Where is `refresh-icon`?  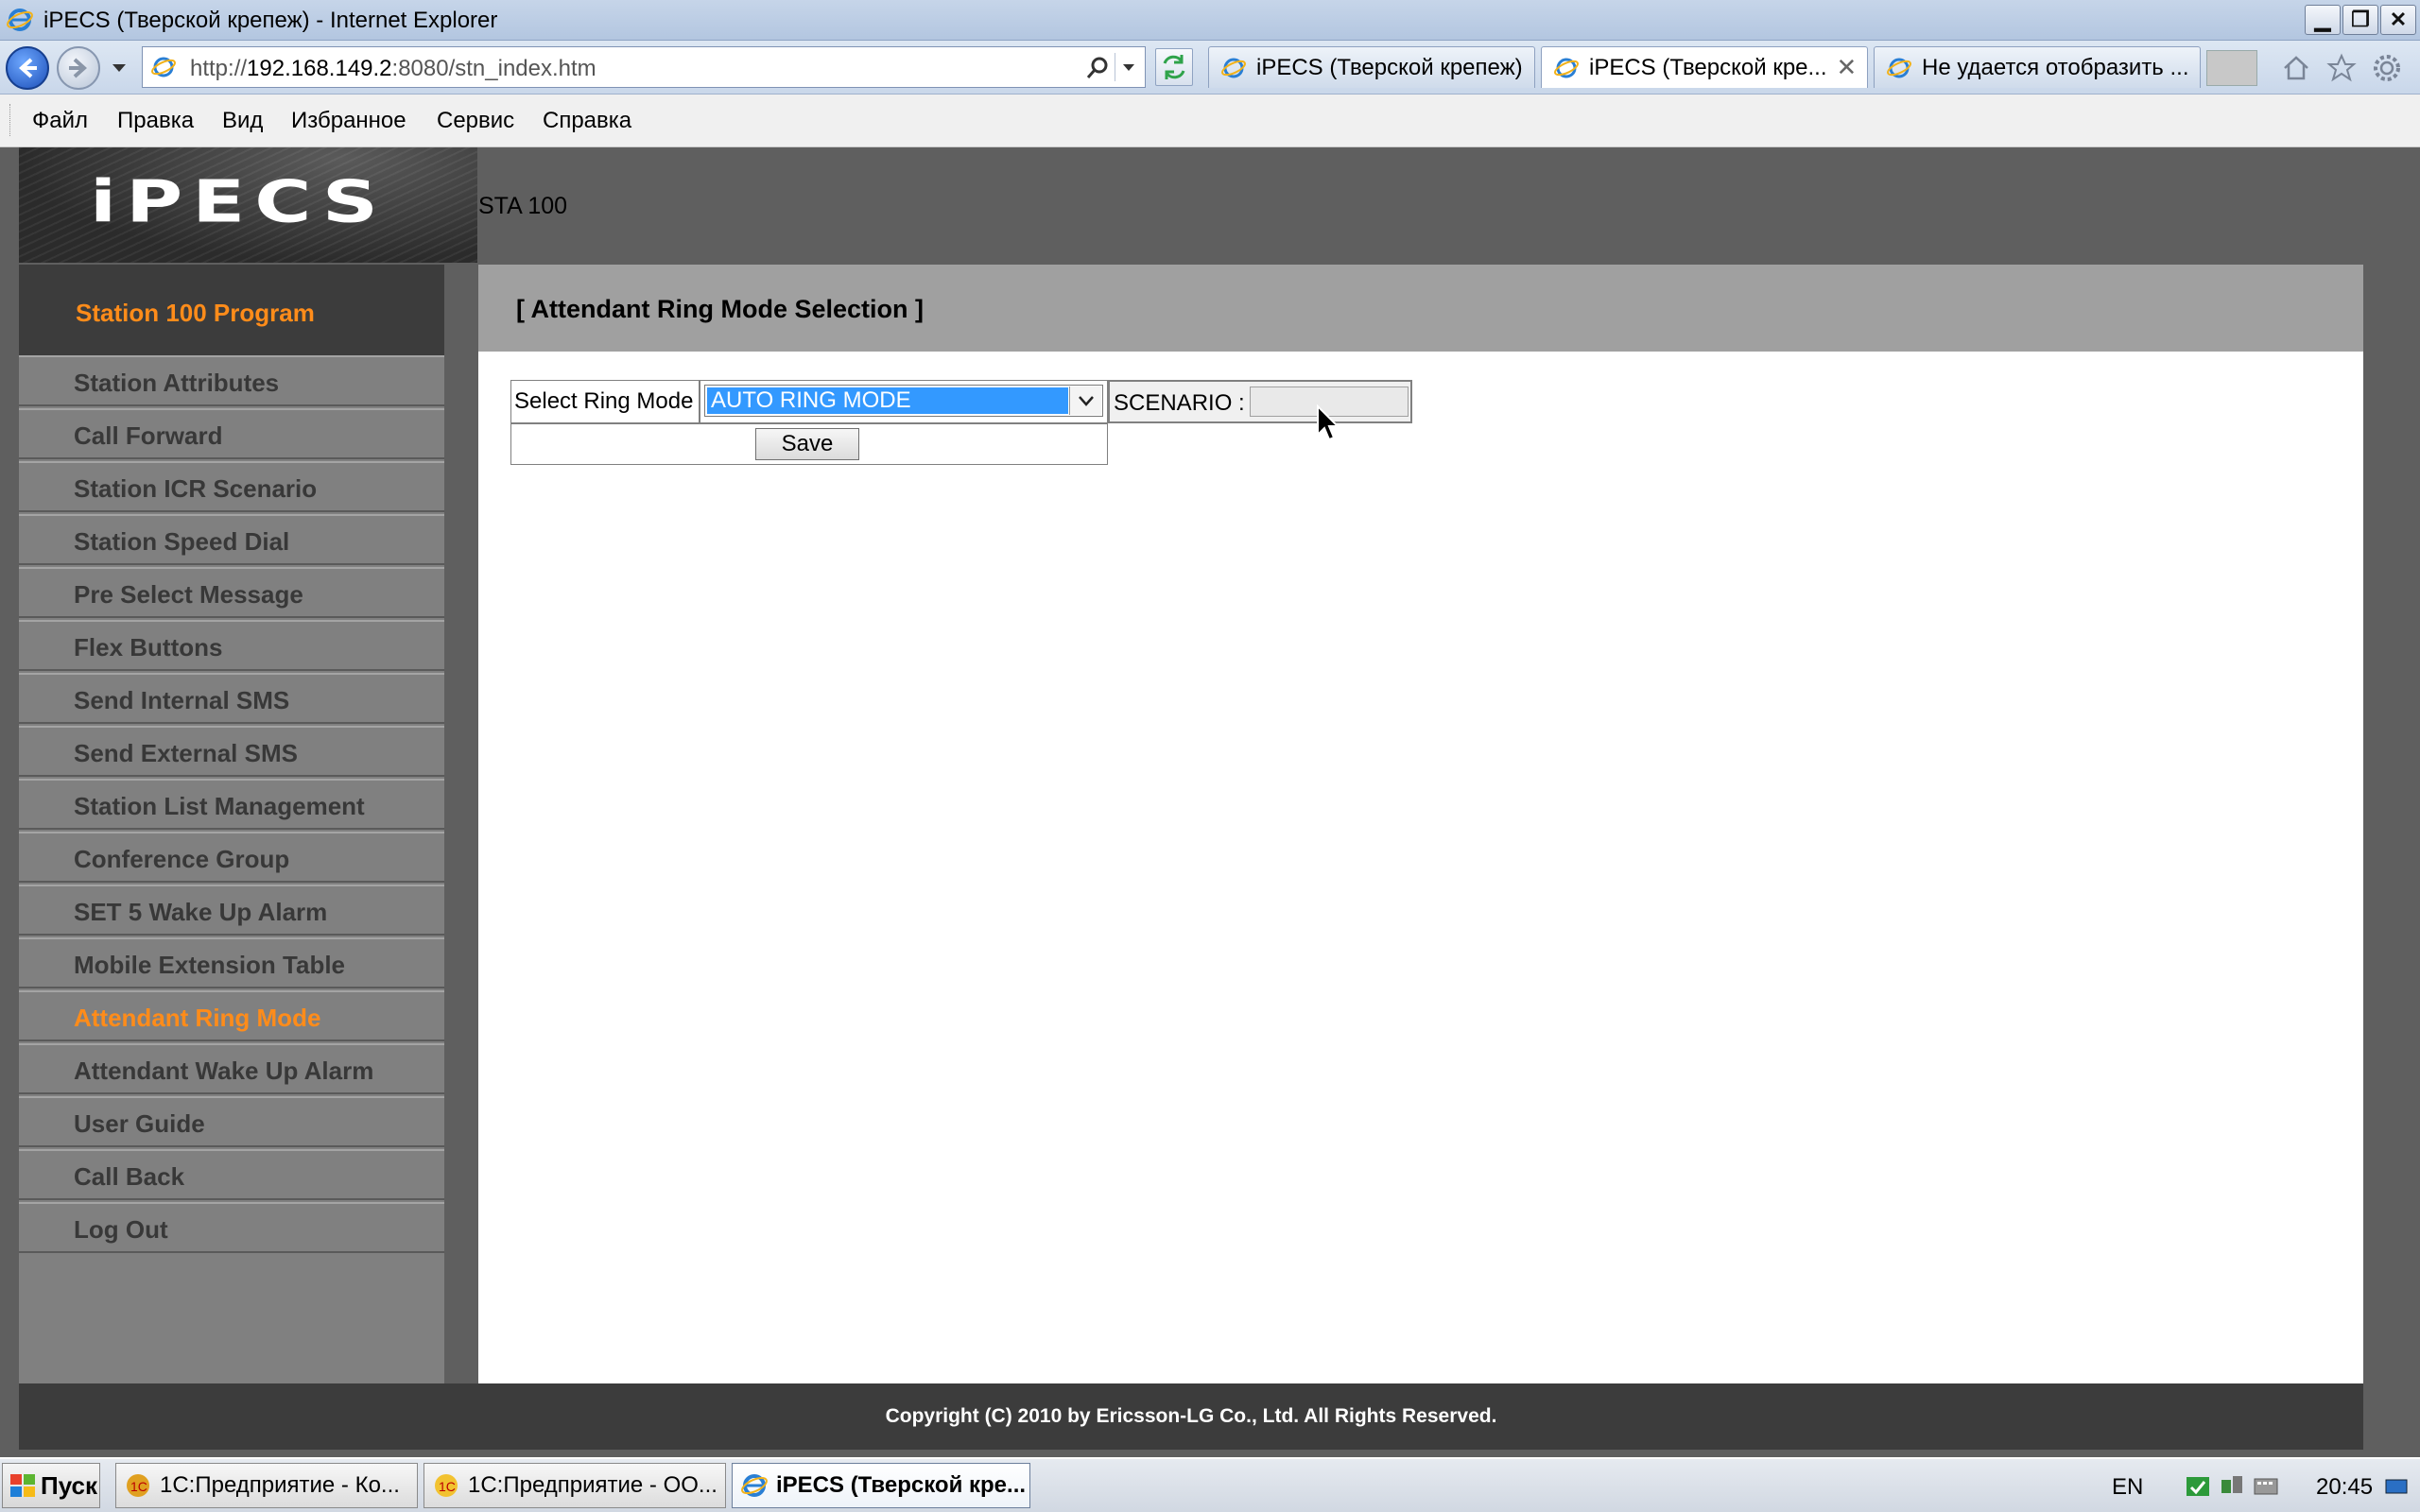
refresh-icon is located at coordinates (1174, 67).